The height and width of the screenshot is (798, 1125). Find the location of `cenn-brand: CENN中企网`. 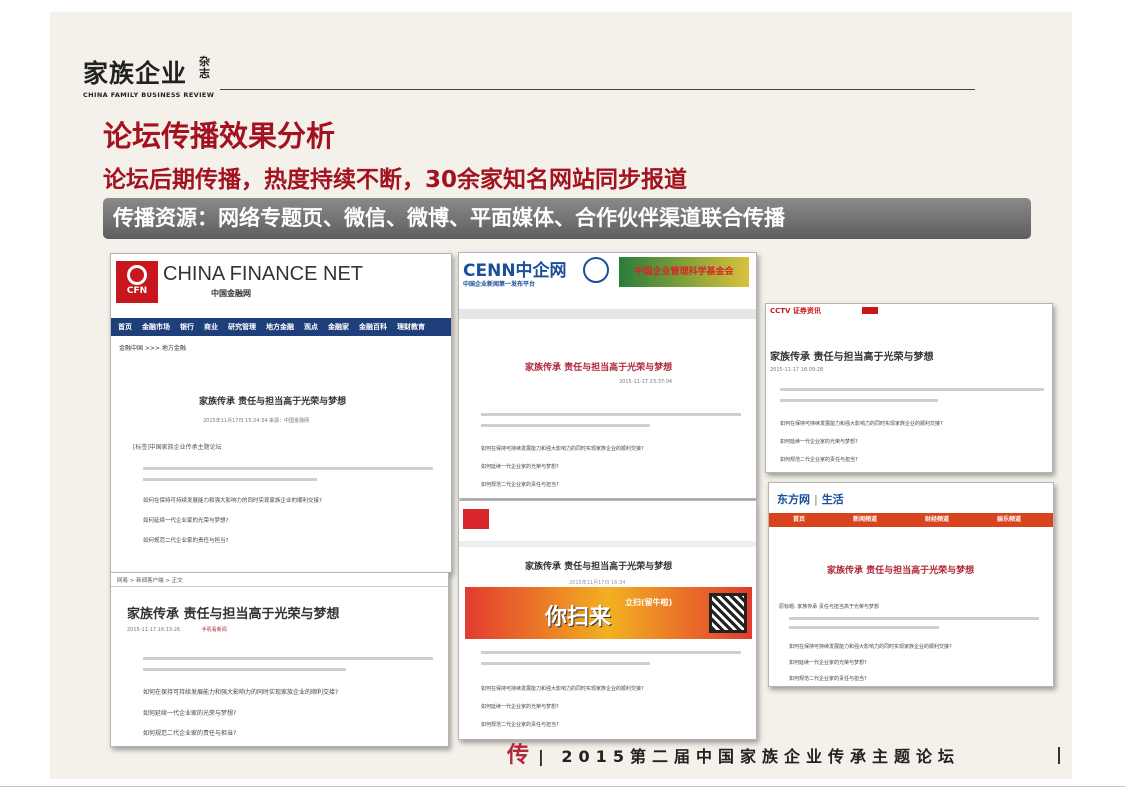

cenn-brand: CENN中企网 is located at coordinates (515, 271).